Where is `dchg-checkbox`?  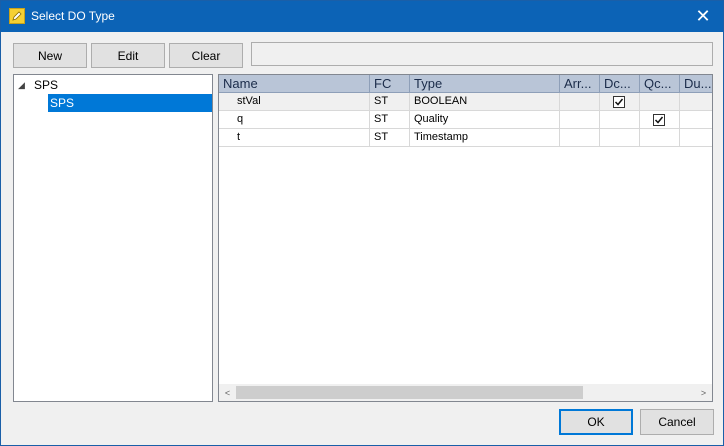 dchg-checkbox is located at coordinates (619, 102).